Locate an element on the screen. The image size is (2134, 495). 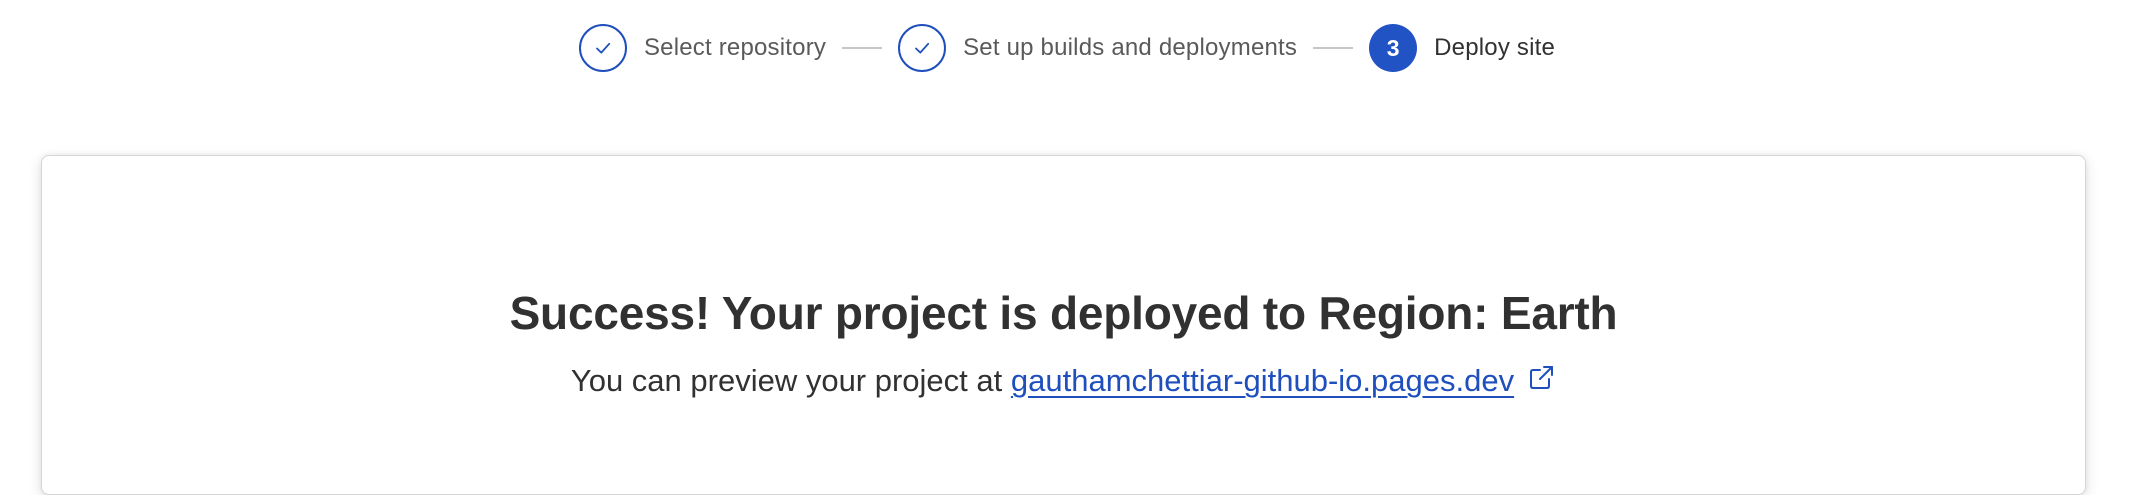
step-label: Deploy site is located at coordinates (1495, 47).